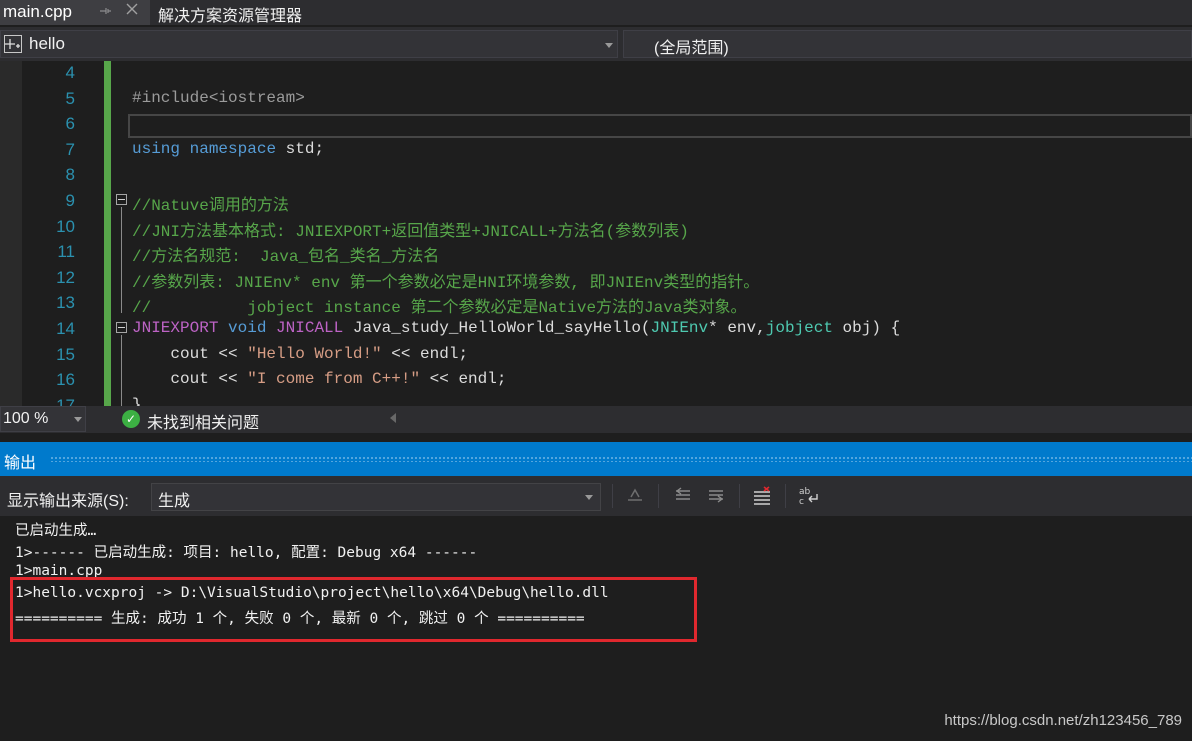 The height and width of the screenshot is (741, 1192). What do you see at coordinates (596, 73) in the screenshot?
I see `code-line: 4` at bounding box center [596, 73].